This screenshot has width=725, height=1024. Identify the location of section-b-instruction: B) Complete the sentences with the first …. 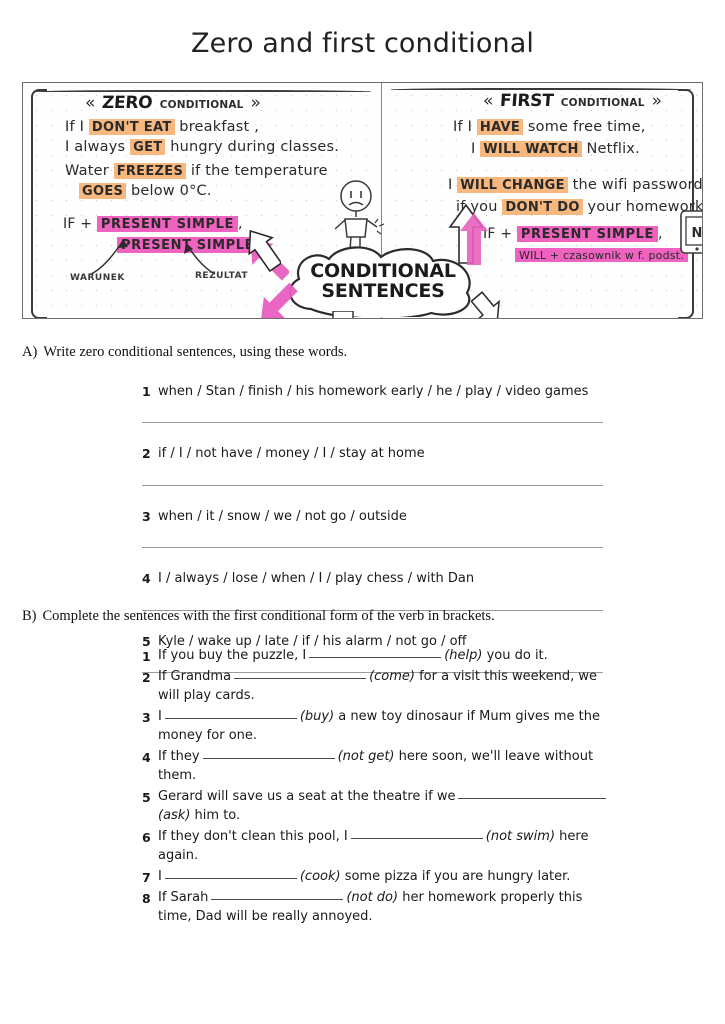
(362, 616).